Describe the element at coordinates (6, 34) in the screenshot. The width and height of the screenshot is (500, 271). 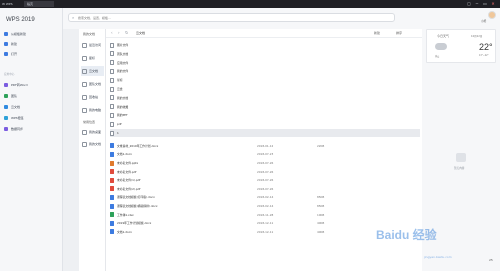
I see `template-icon` at that location.